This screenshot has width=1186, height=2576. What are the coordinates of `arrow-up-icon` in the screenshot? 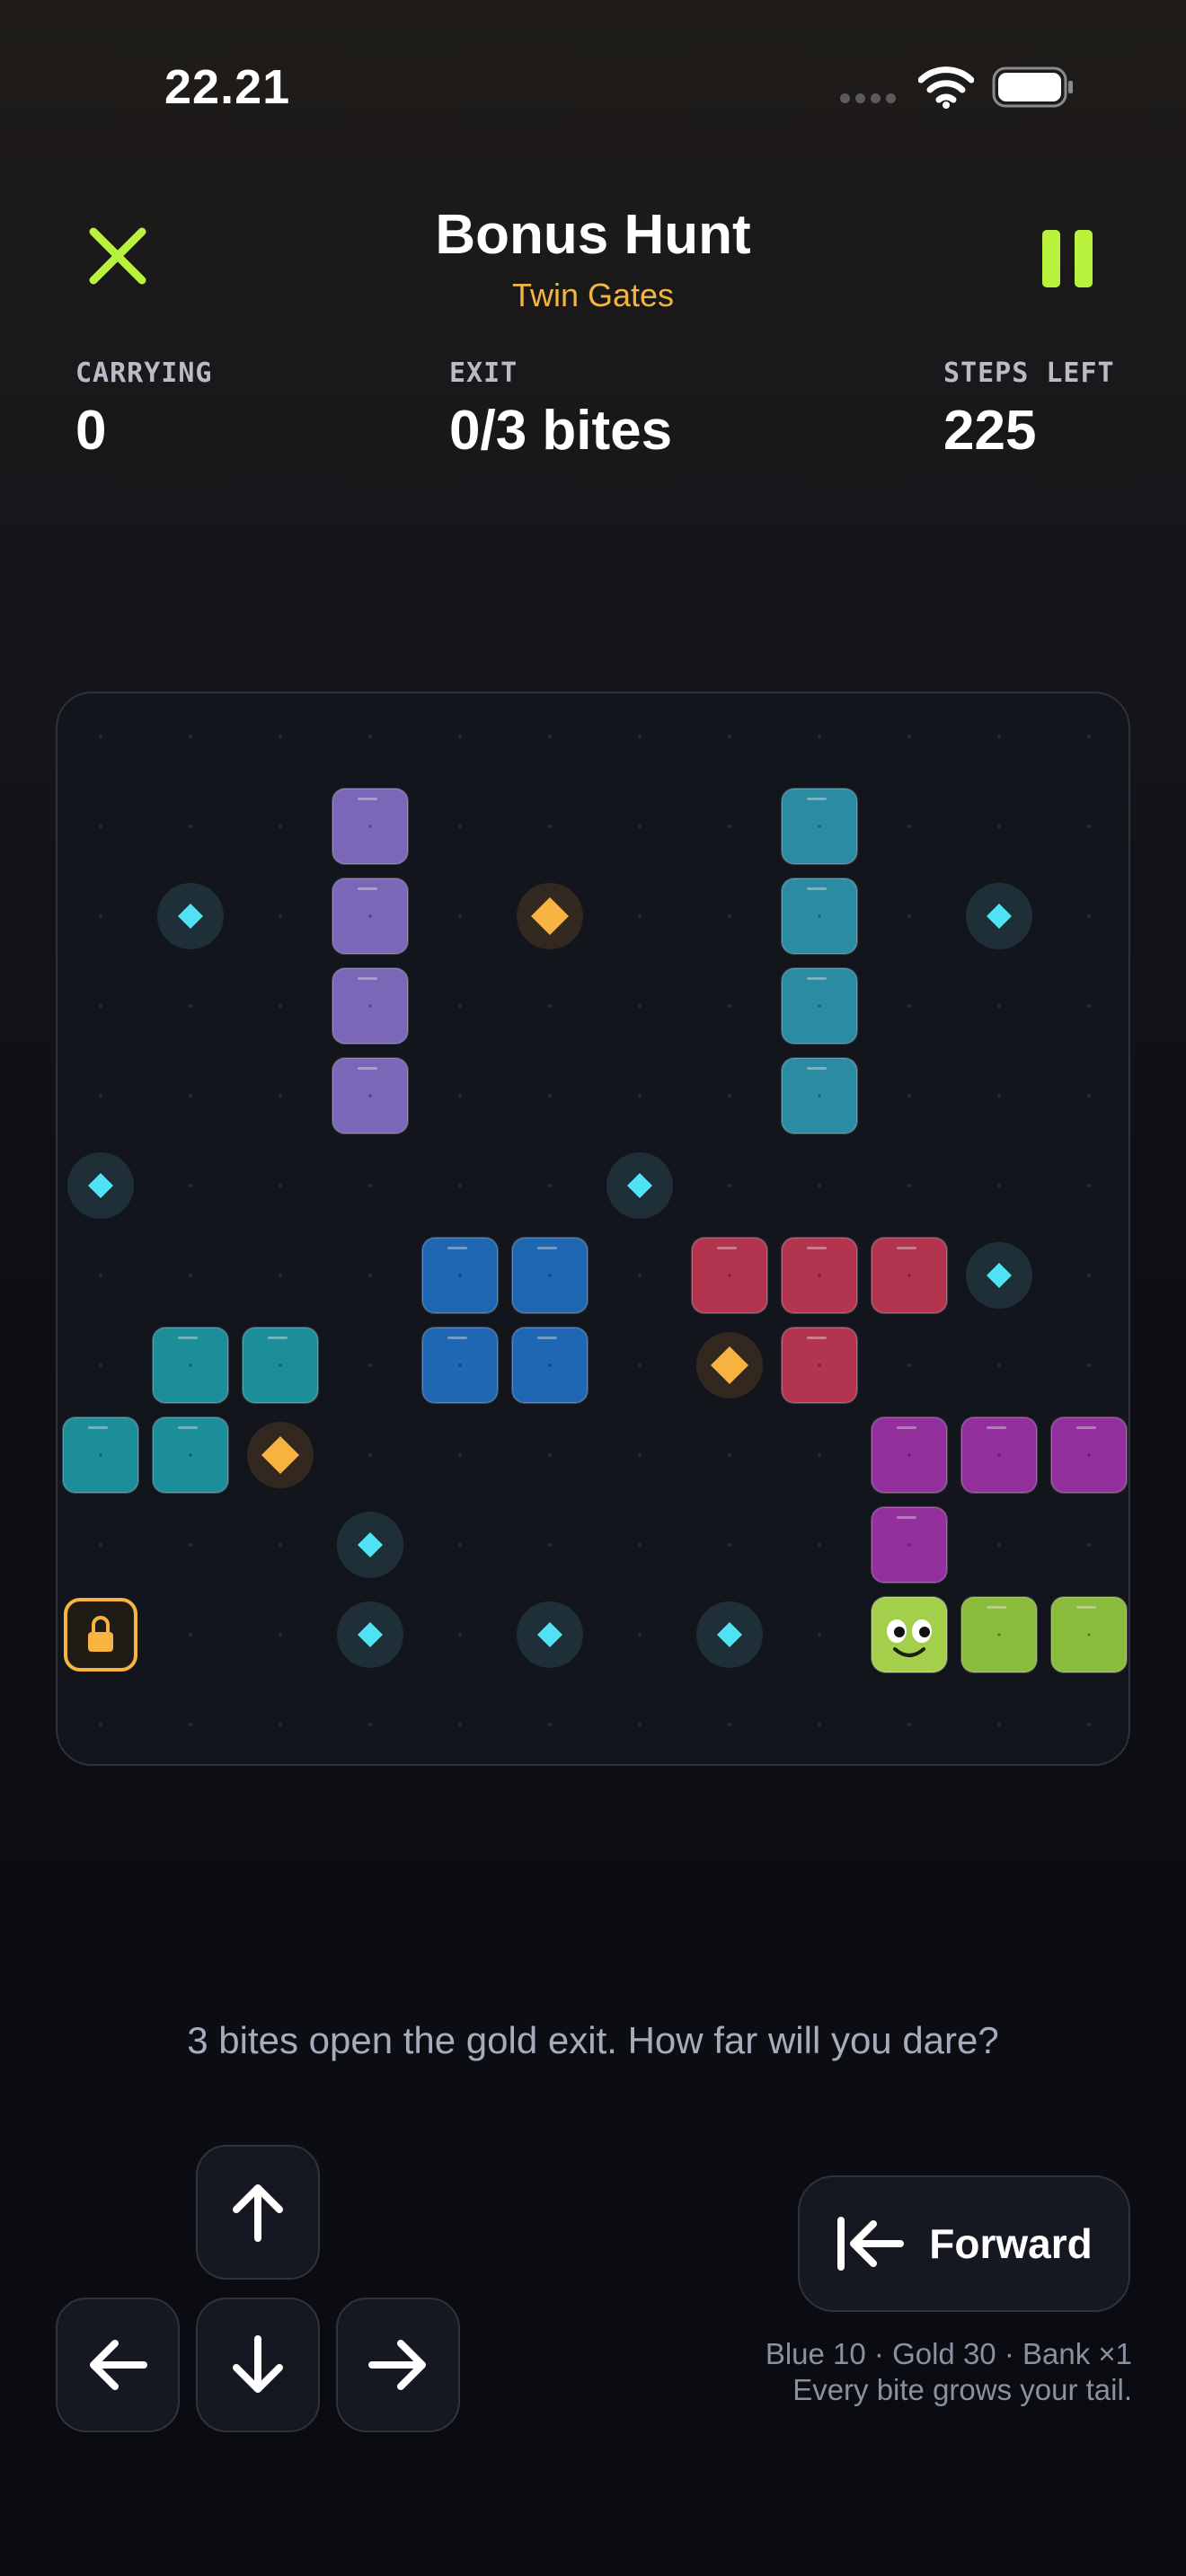 It's located at (258, 2213).